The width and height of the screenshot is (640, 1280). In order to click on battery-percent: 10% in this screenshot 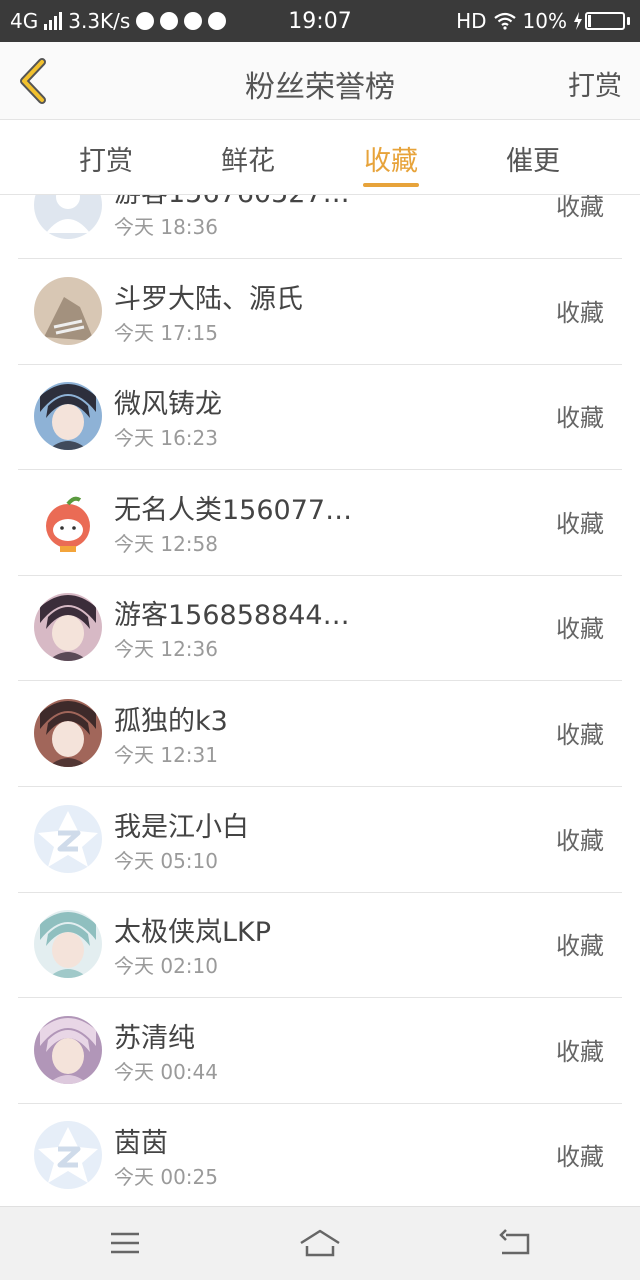, I will do `click(544, 21)`.